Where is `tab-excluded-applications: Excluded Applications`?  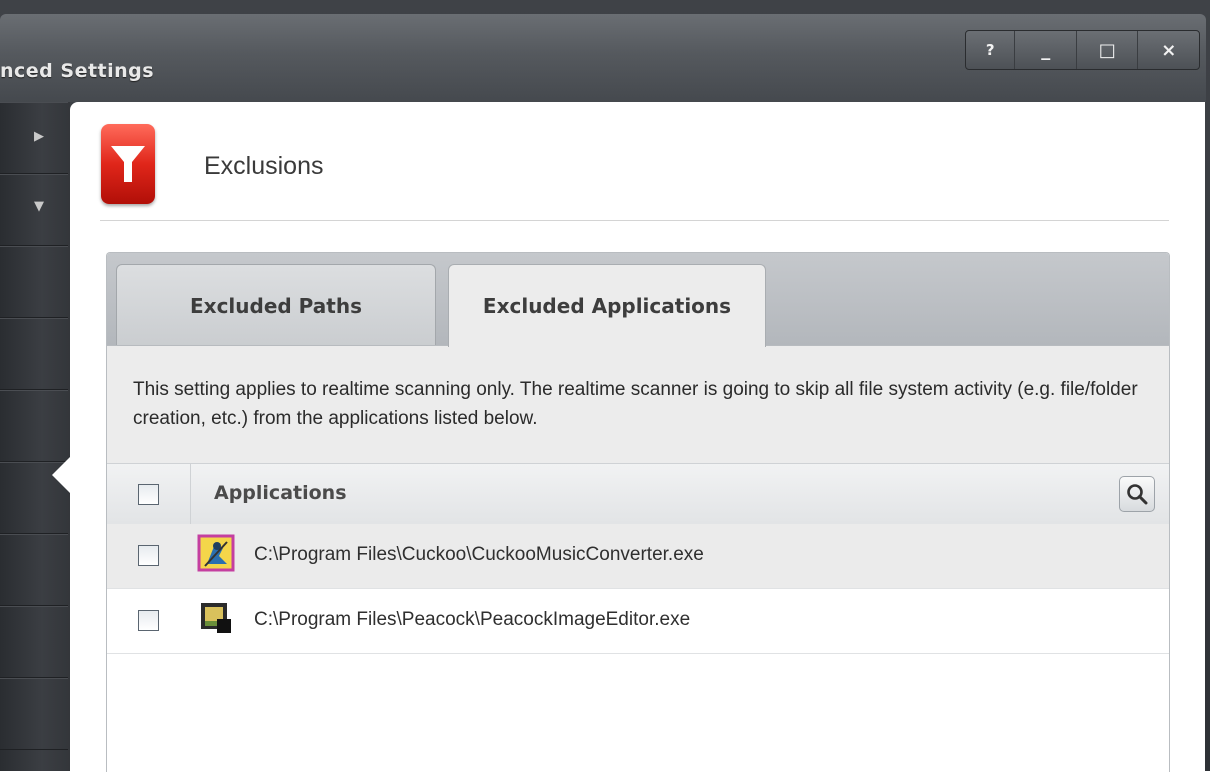
tab-excluded-applications: Excluded Applications is located at coordinates (607, 305).